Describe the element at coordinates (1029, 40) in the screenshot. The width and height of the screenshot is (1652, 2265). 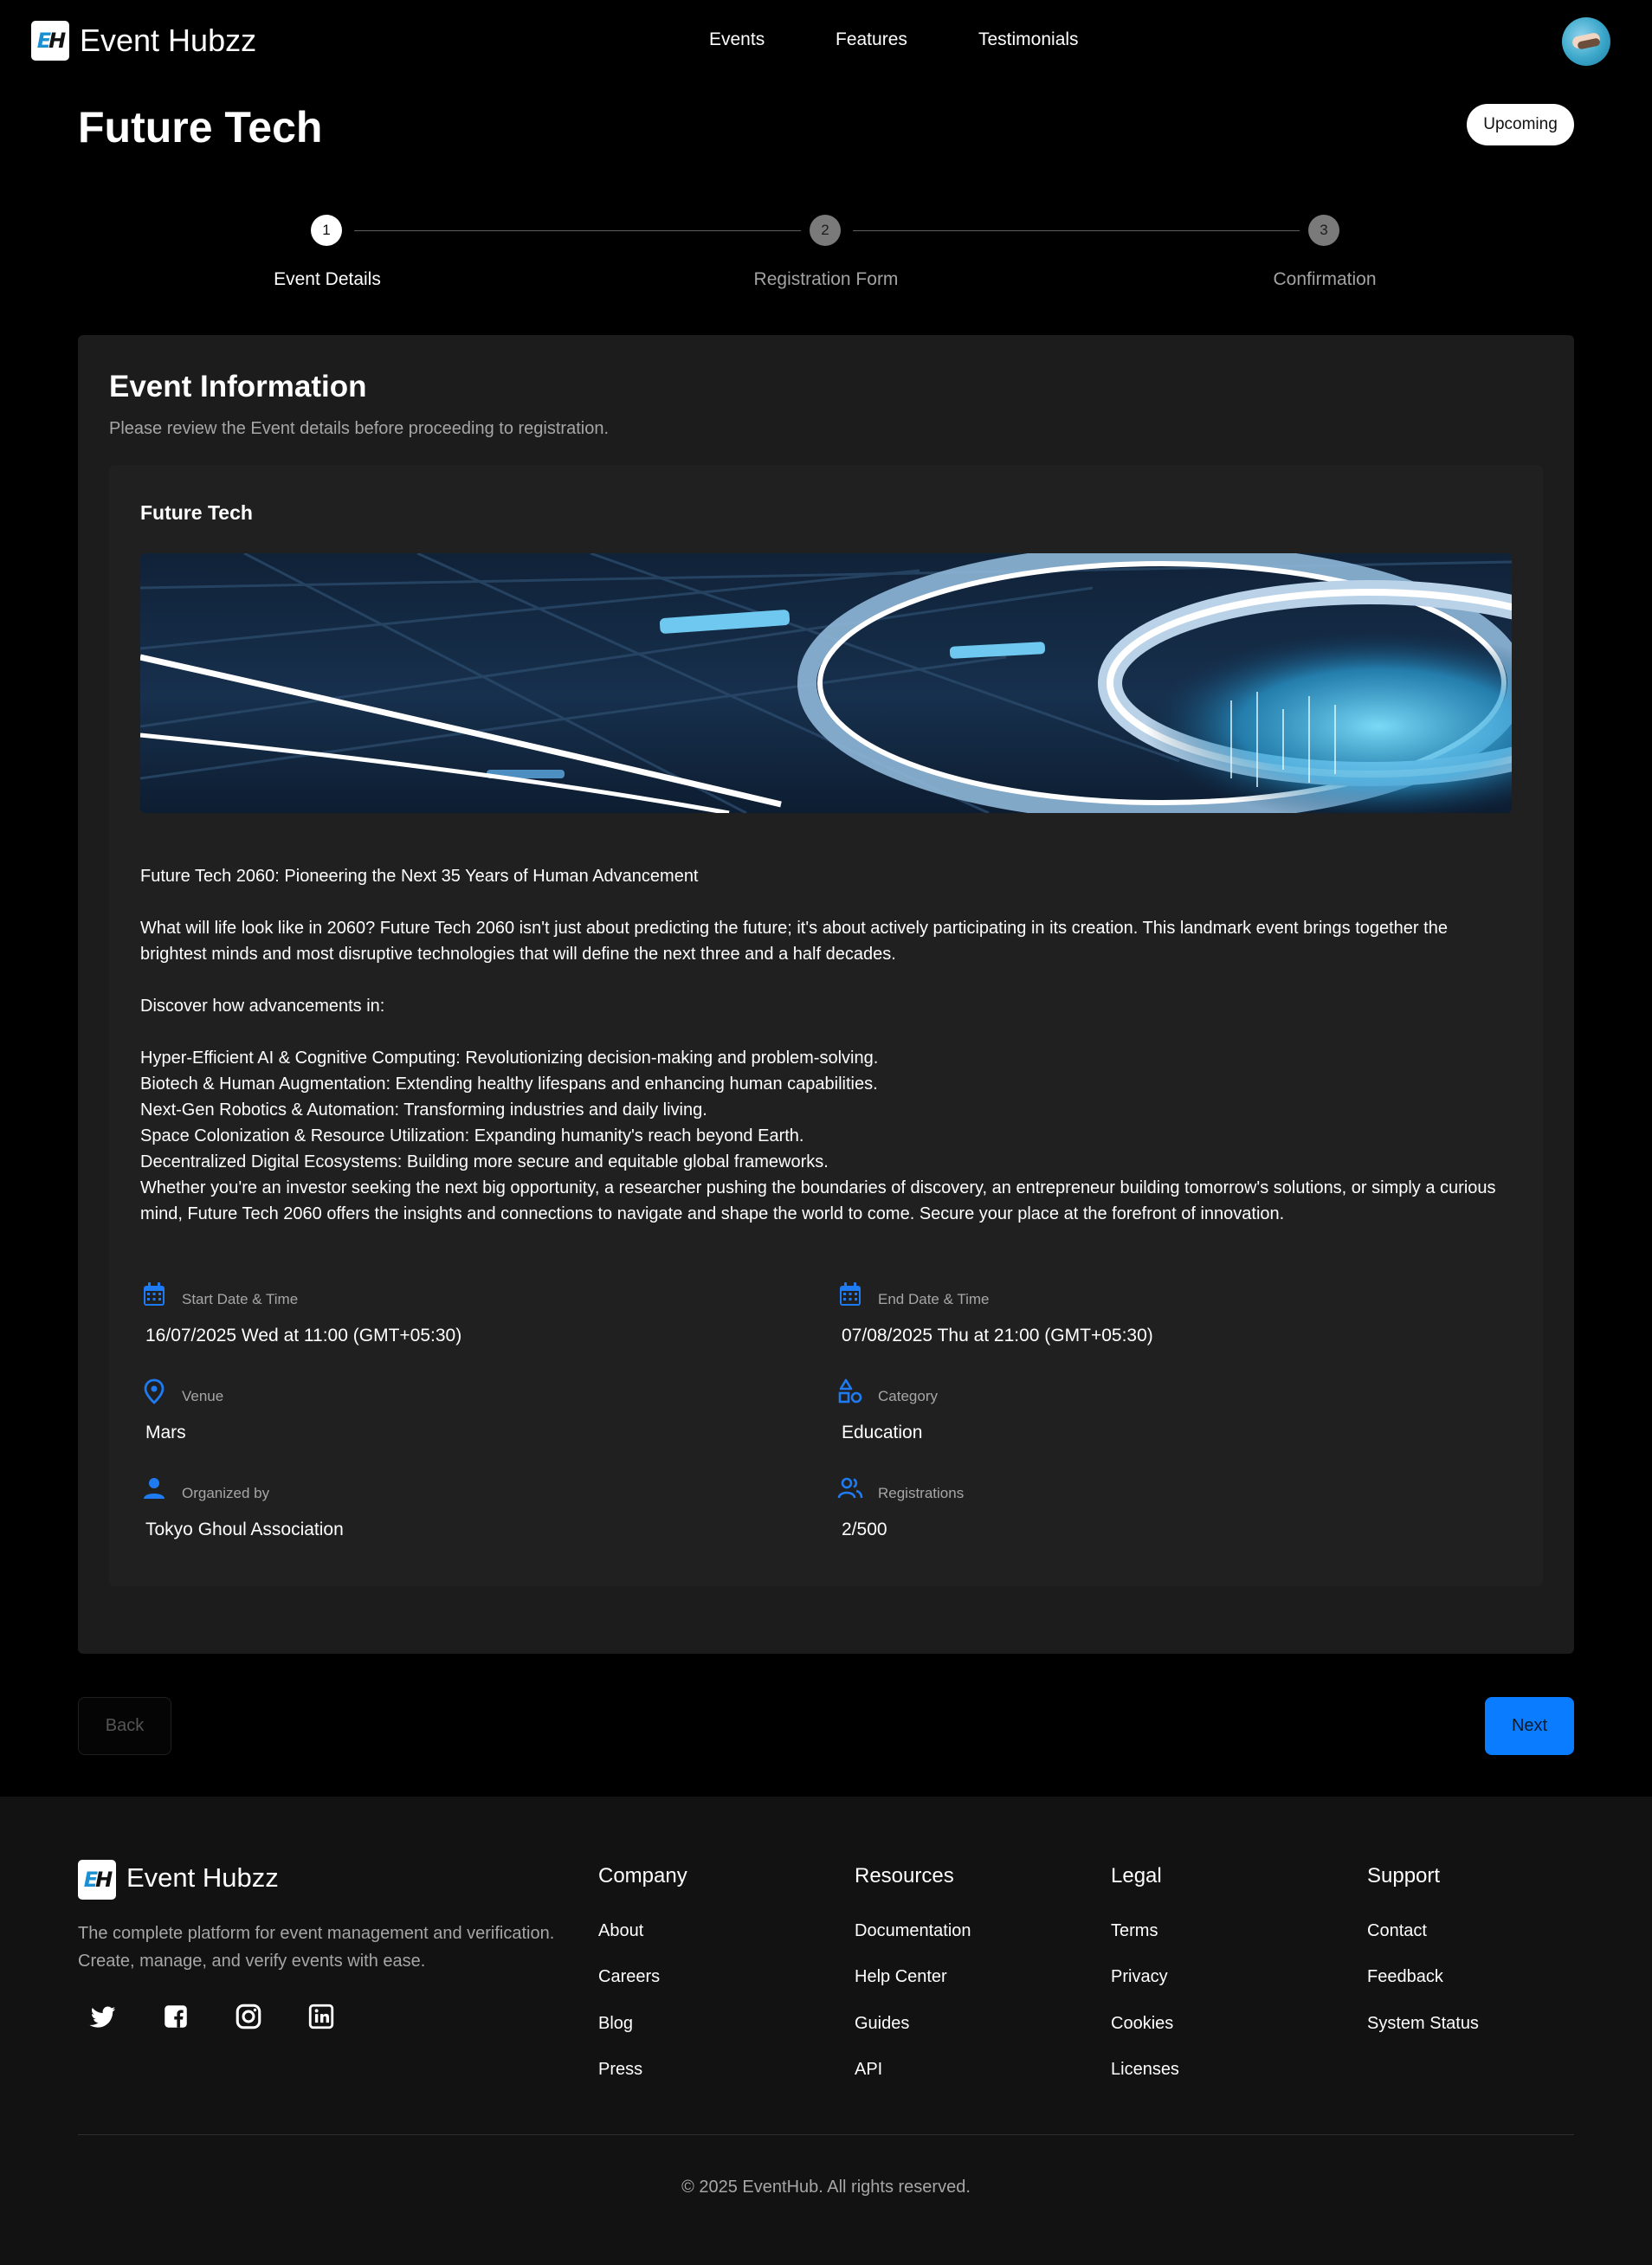
I see `nav-link-testimonials: Testimonials` at that location.